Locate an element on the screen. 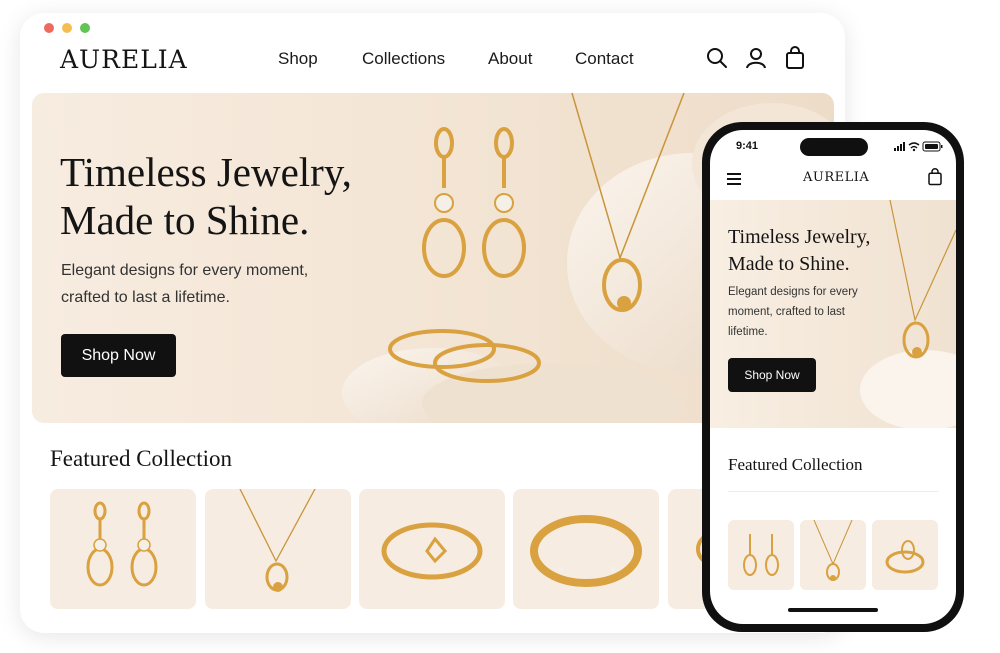 This screenshot has width=1000, height=653. featured-collection-title: Featured Collection is located at coordinates (141, 458).